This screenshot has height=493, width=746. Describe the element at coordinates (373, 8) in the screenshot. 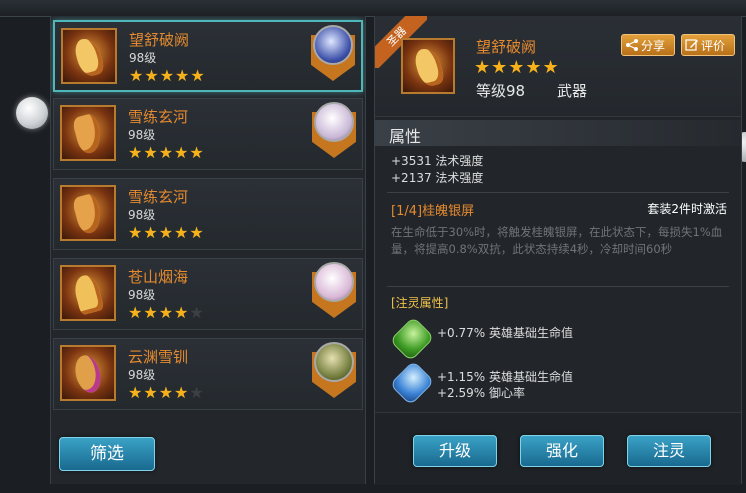

I see `top-bar` at that location.